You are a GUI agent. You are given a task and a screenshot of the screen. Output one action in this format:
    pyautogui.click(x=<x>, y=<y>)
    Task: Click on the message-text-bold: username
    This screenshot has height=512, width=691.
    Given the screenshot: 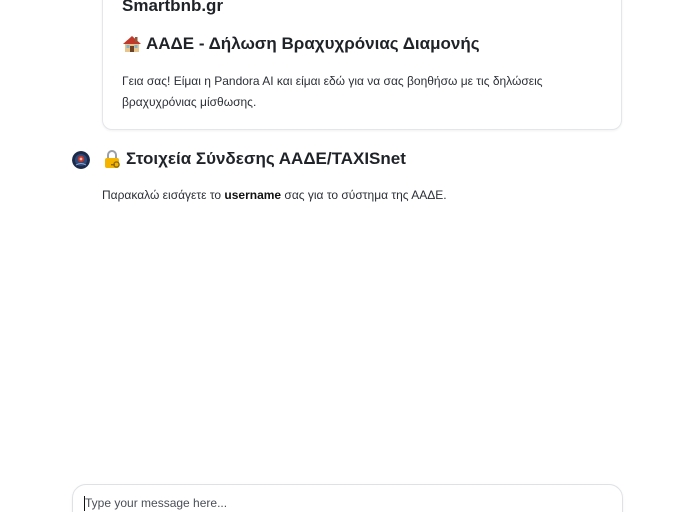 What is the action you would take?
    pyautogui.click(x=253, y=195)
    